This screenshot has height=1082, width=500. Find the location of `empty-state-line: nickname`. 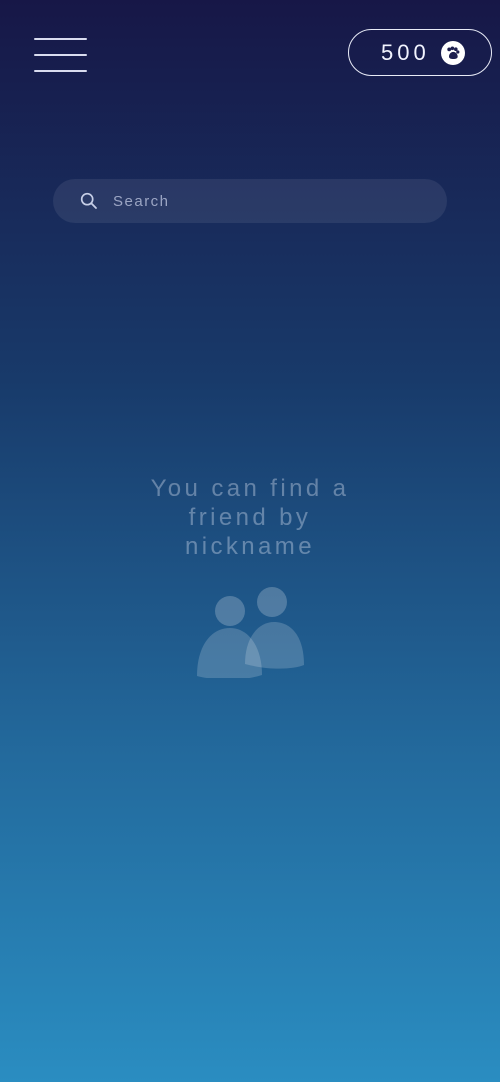

empty-state-line: nickname is located at coordinates (250, 546).